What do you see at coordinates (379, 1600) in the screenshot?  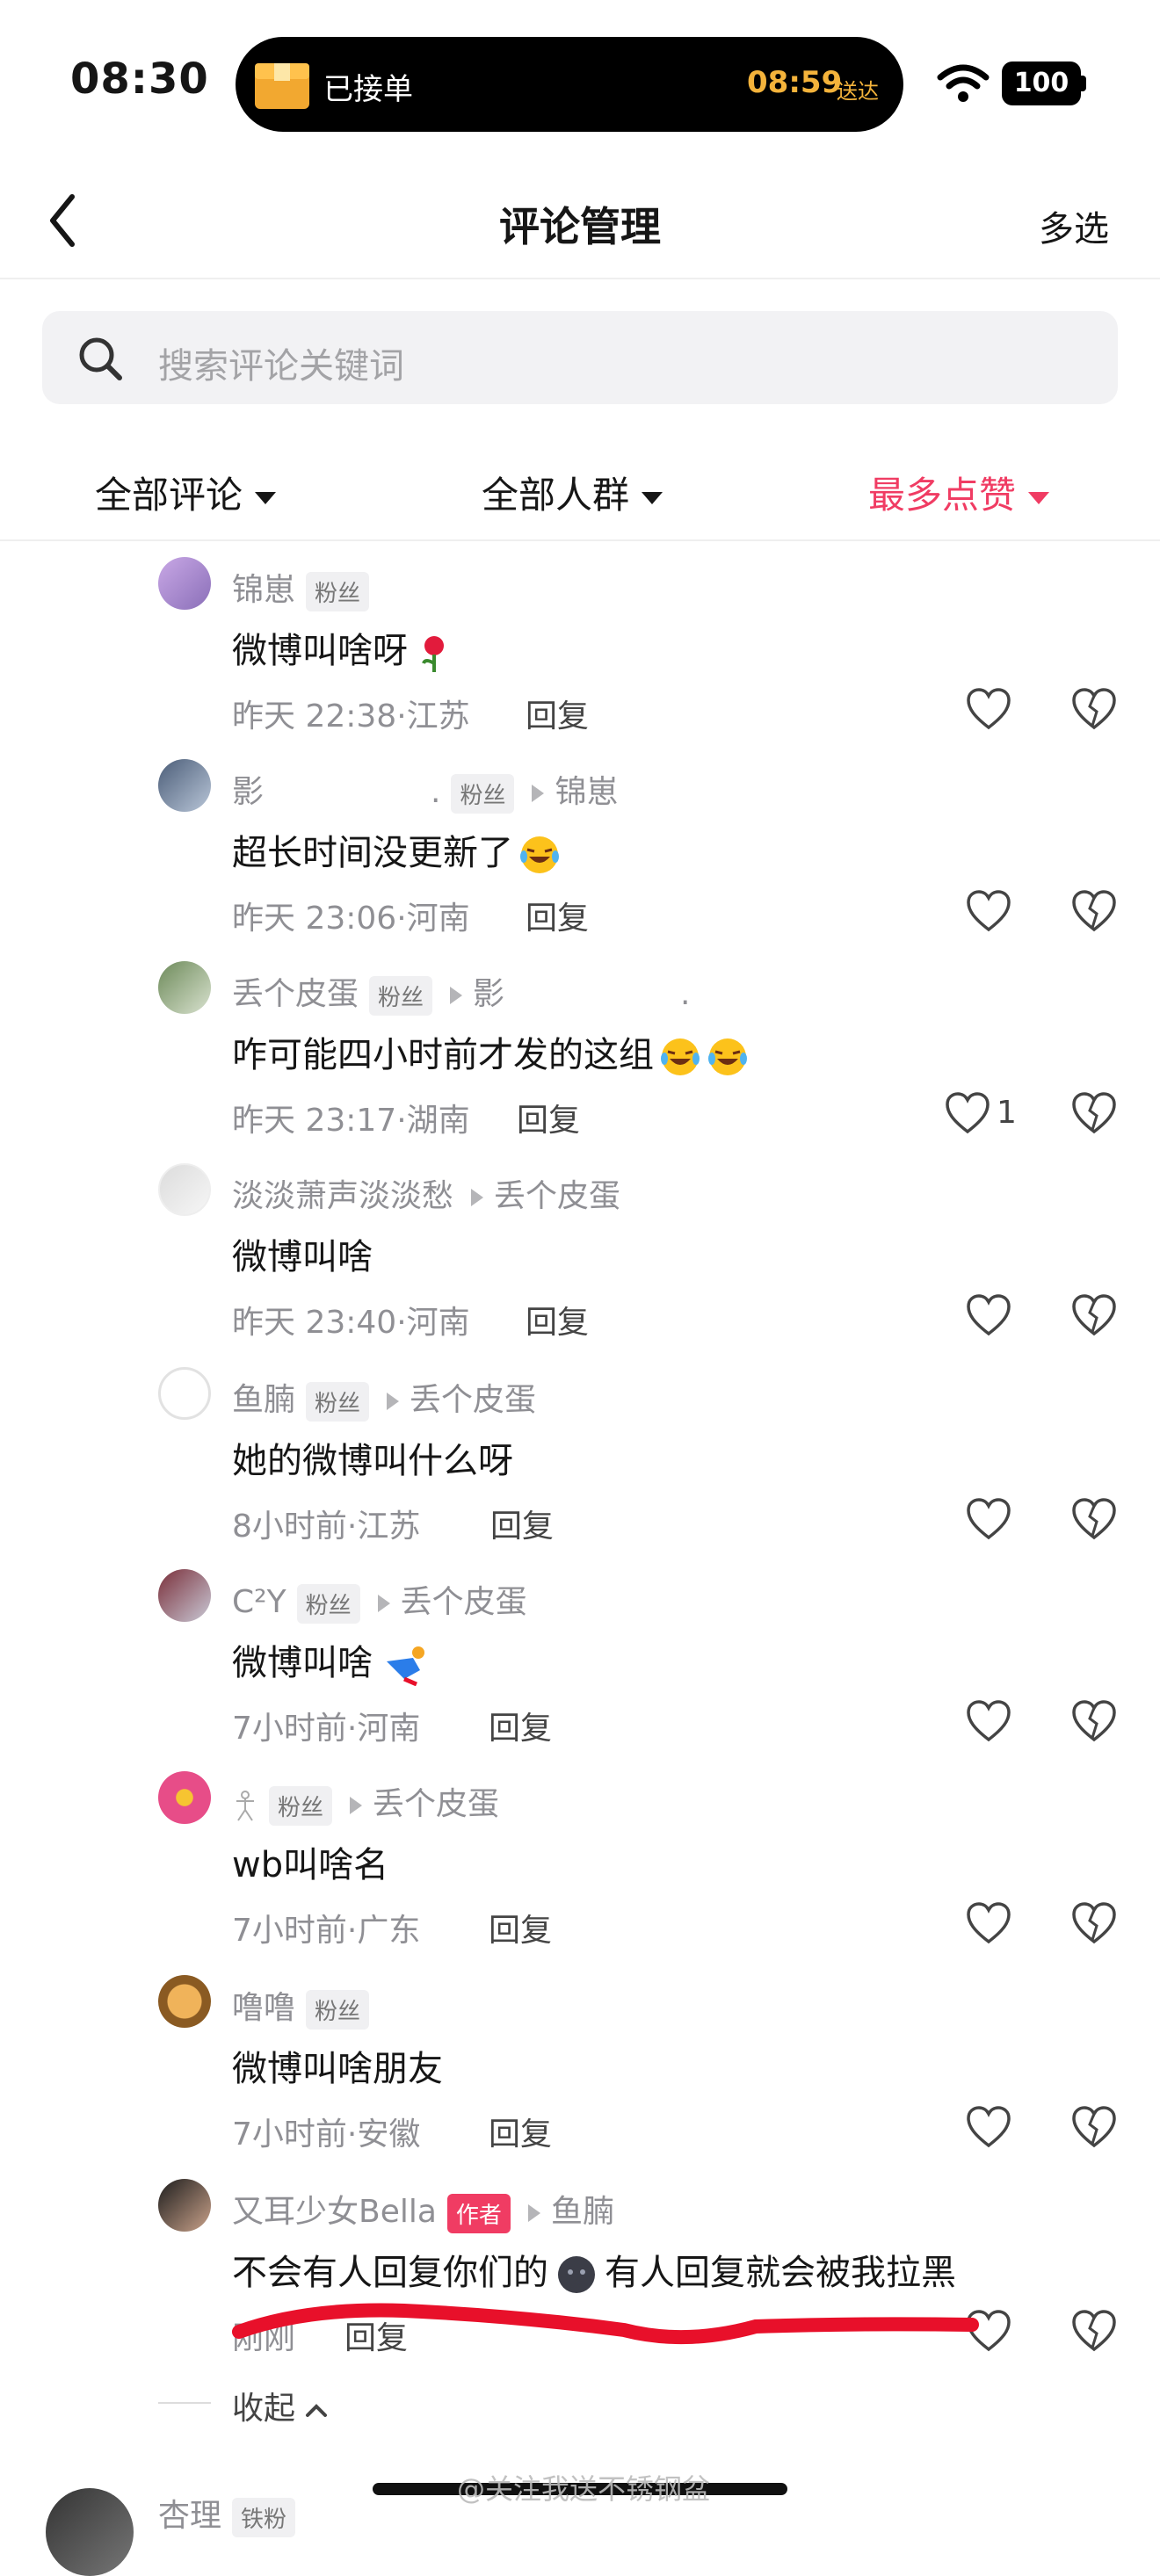 I see `comment-header: C²Y 粉丝 丢个皮蛋` at bounding box center [379, 1600].